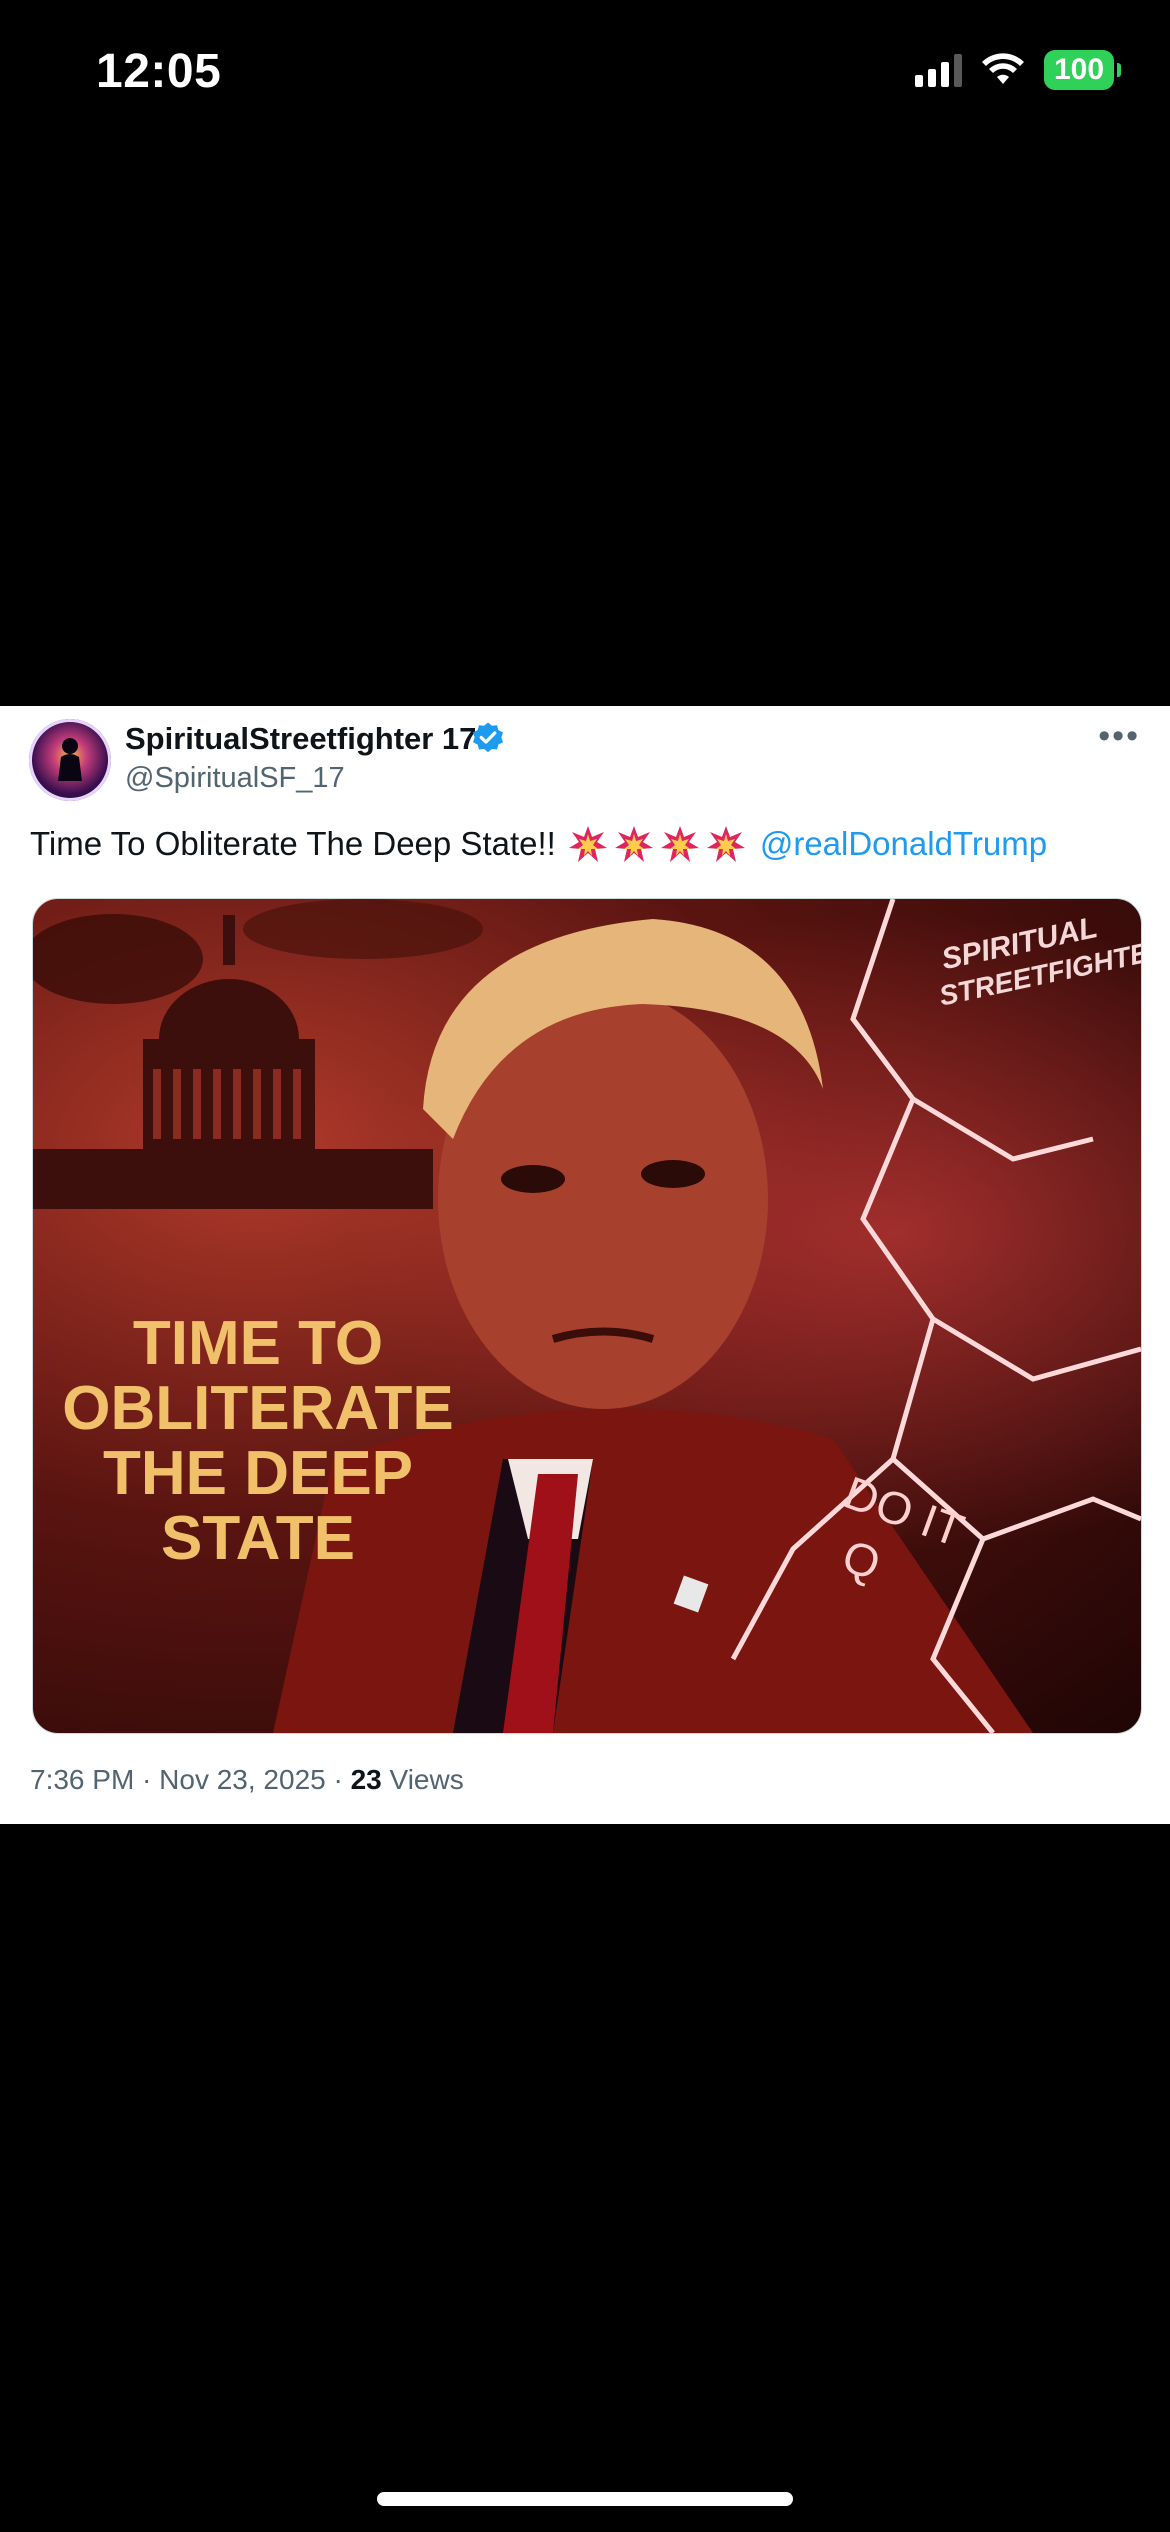 Image resolution: width=1170 pixels, height=2532 pixels. What do you see at coordinates (488, 737) in the screenshot?
I see `verified-badge-icon` at bounding box center [488, 737].